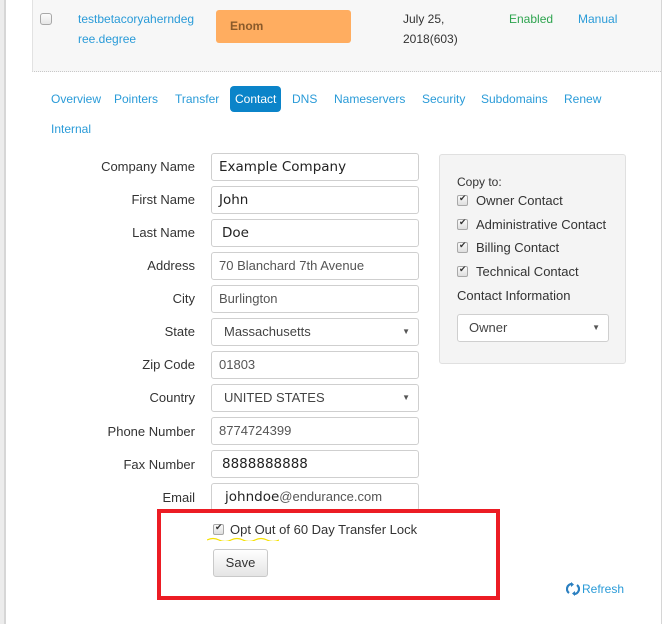  What do you see at coordinates (172, 397) in the screenshot?
I see `country-label: Country` at bounding box center [172, 397].